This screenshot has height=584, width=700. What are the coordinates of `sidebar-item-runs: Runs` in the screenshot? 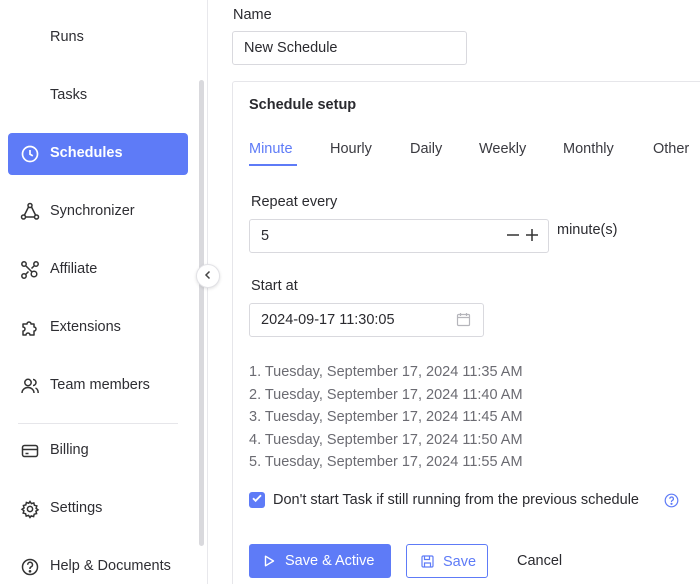 It's located at (98, 38).